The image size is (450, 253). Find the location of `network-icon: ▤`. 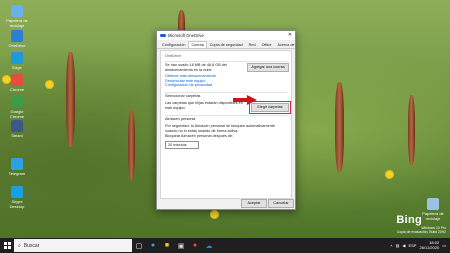

network-icon: ▤ is located at coordinates (398, 245).